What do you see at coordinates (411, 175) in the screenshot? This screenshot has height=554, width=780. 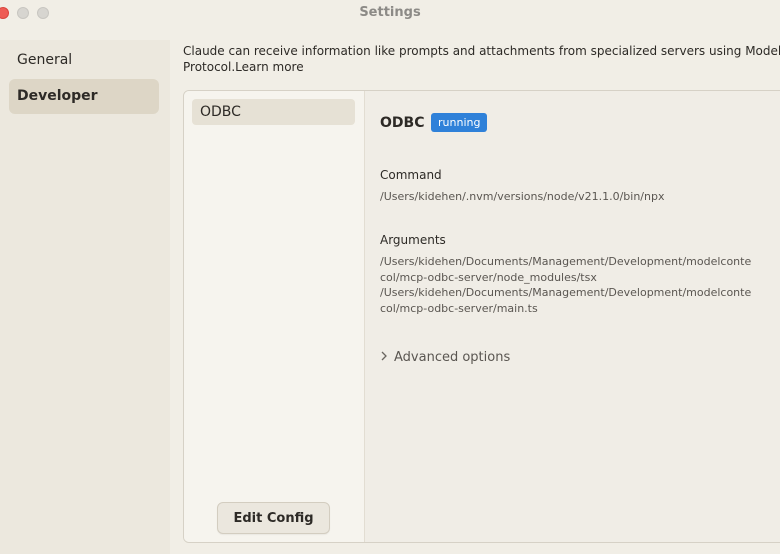 I see `command-label: Command` at bounding box center [411, 175].